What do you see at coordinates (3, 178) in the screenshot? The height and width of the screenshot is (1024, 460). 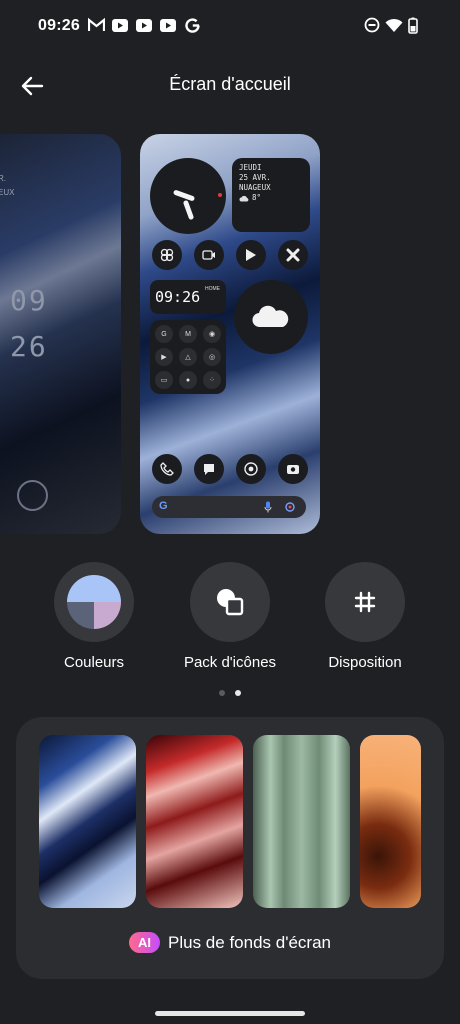 I see `preview-text: R.` at bounding box center [3, 178].